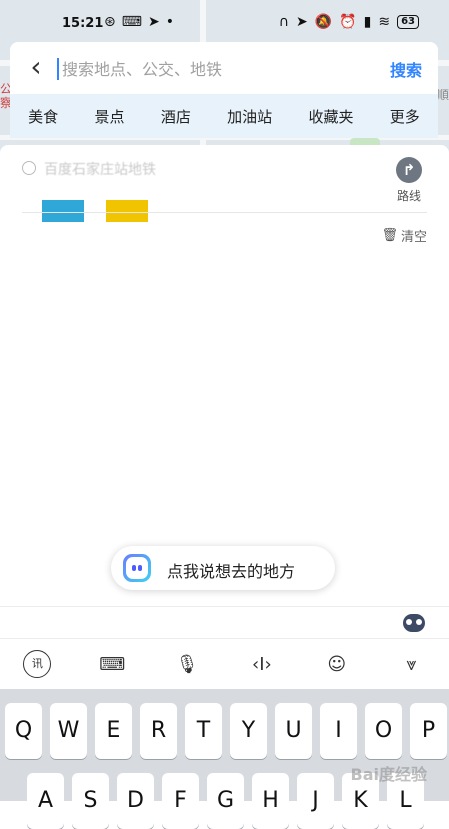 This screenshot has width=449, height=829. Describe the element at coordinates (408, 22) in the screenshot. I see `battery-indicator: 63` at that location.